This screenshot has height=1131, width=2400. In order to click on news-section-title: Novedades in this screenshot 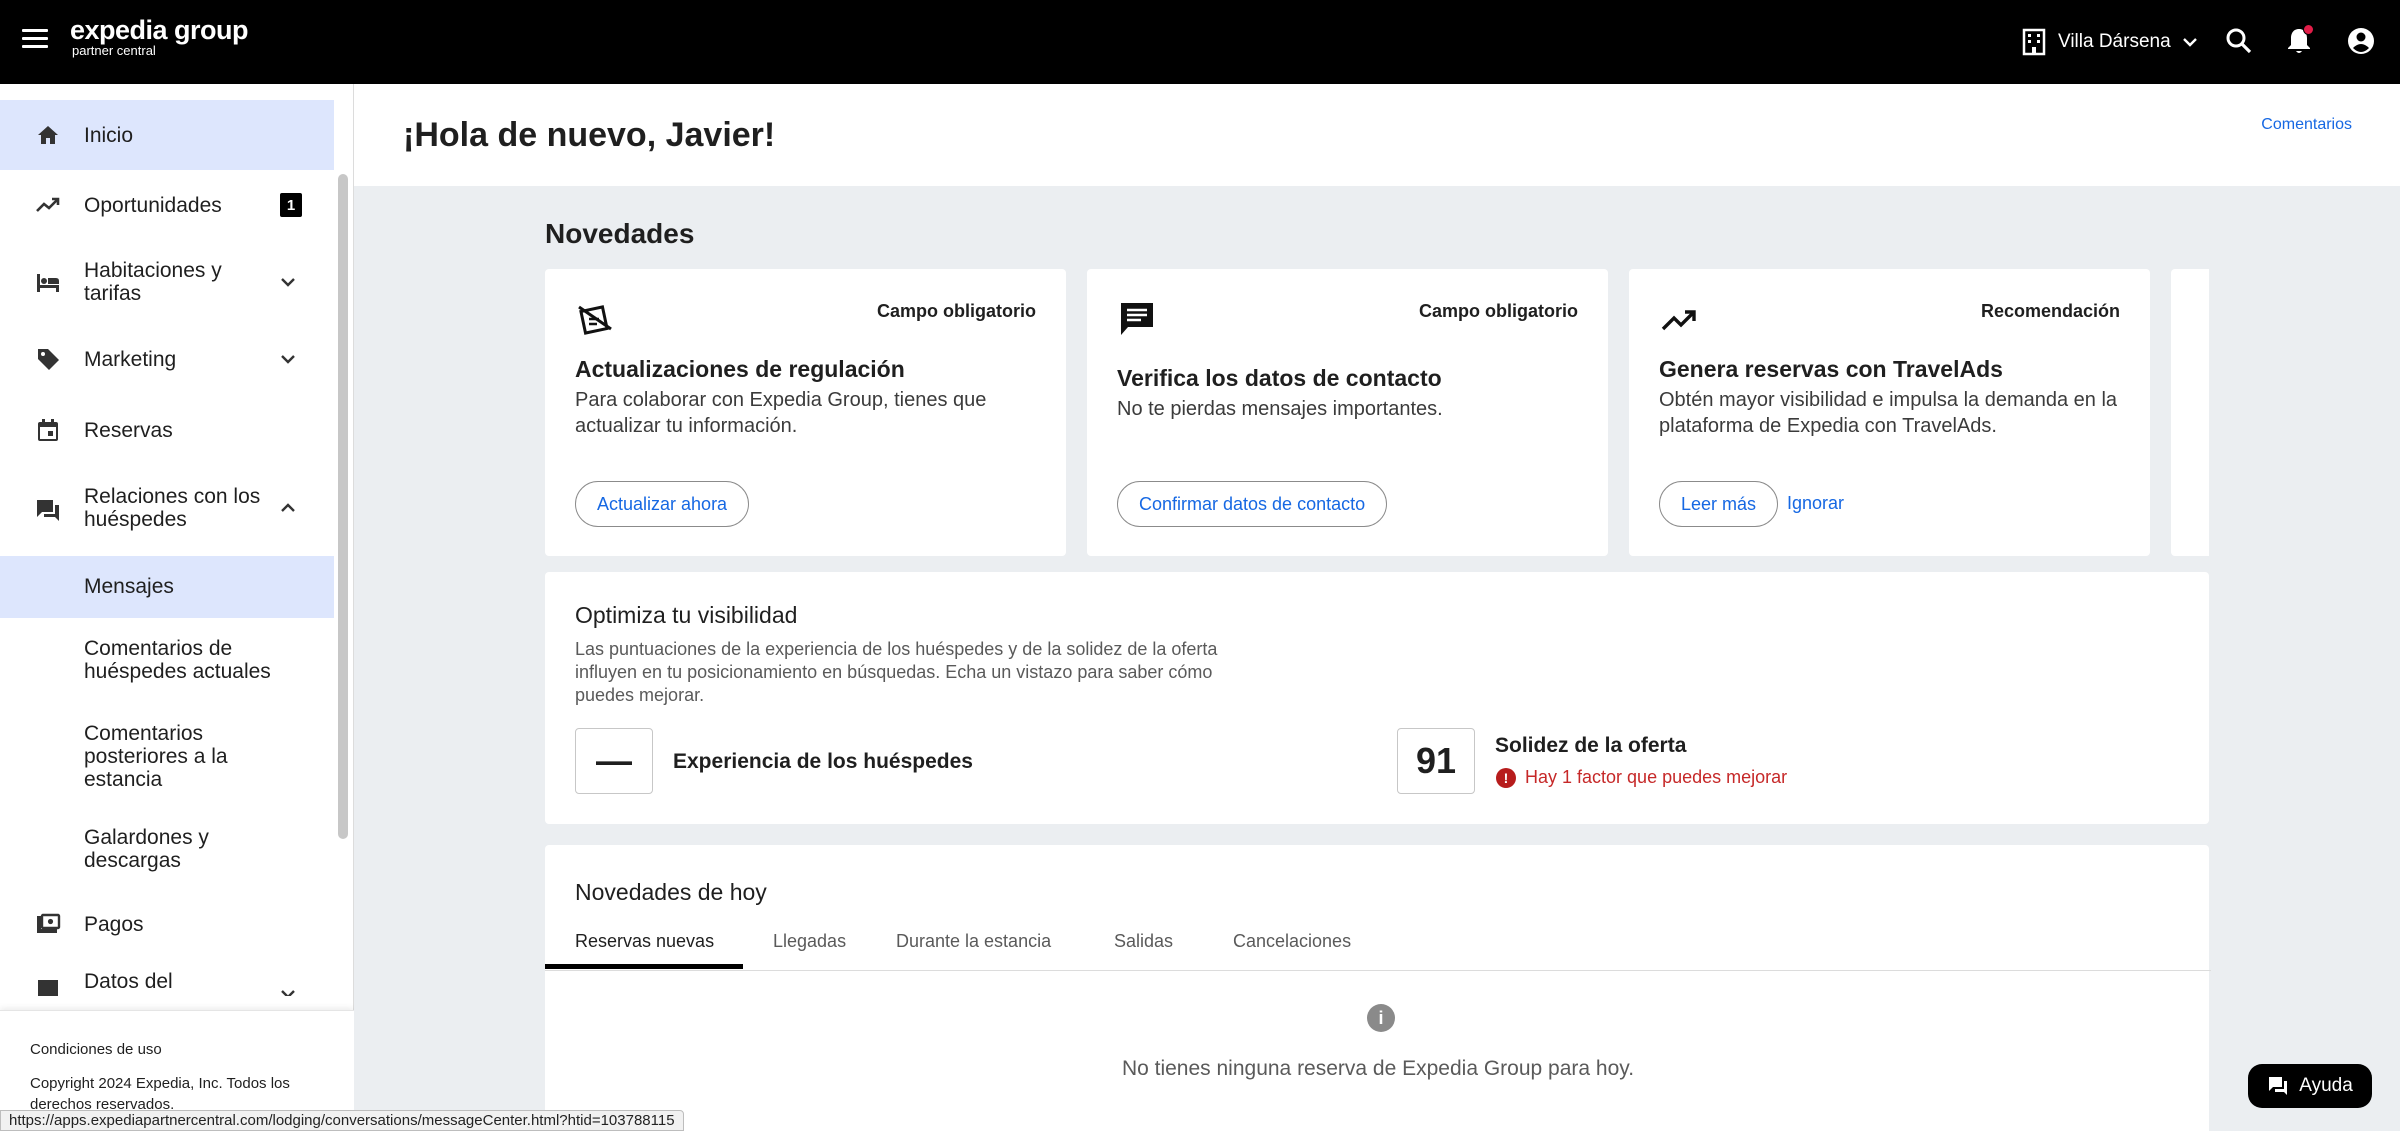, I will do `click(620, 233)`.